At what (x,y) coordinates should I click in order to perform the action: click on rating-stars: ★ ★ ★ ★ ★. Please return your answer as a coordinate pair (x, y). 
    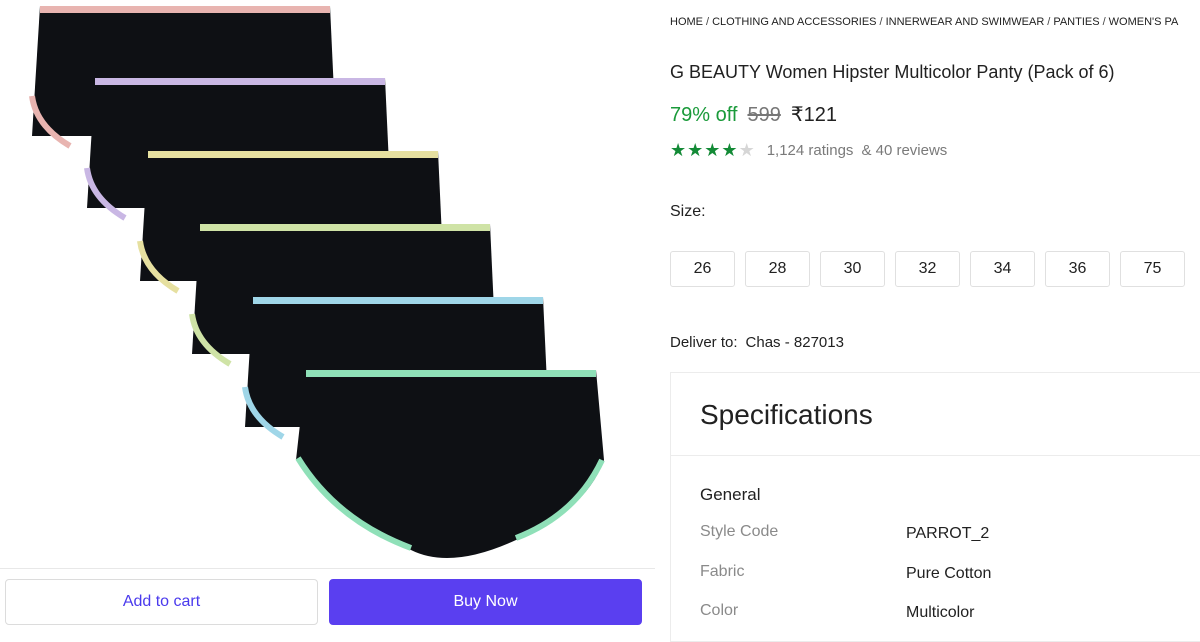
    Looking at the image, I should click on (712, 150).